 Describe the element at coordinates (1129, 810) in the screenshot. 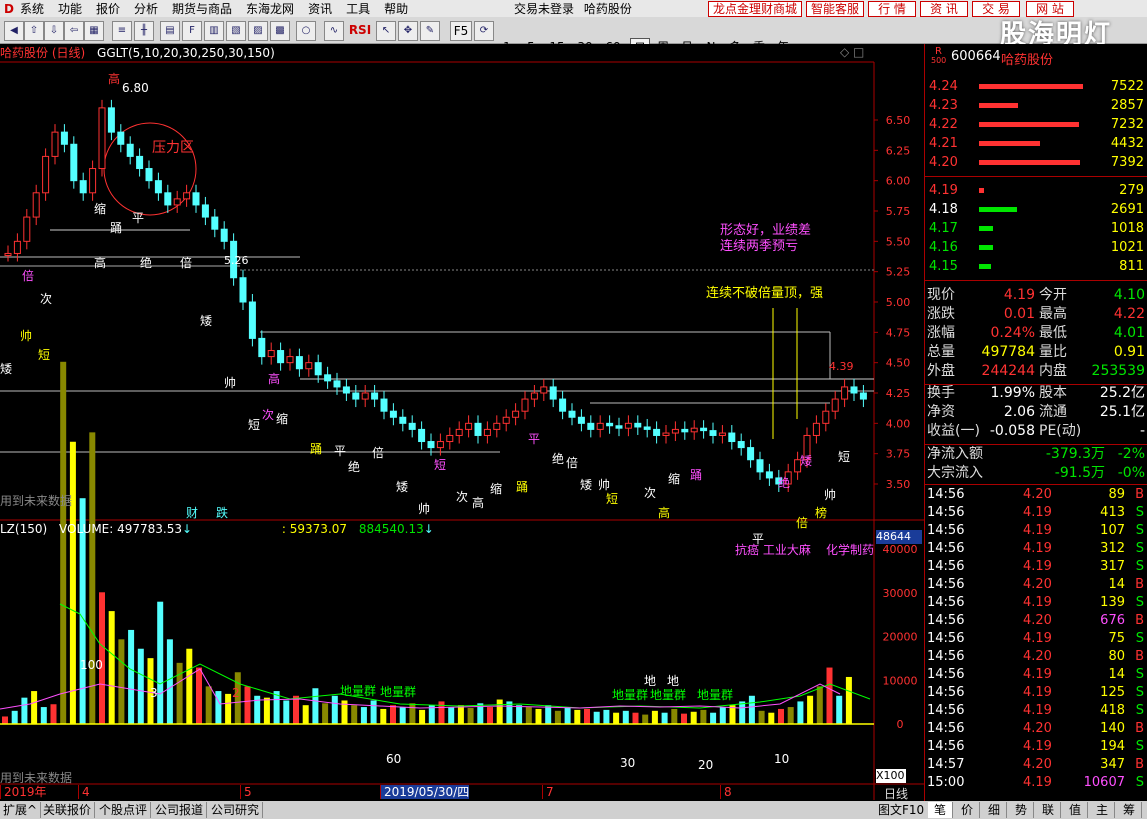

I see `quote-tab-7: 筹` at that location.